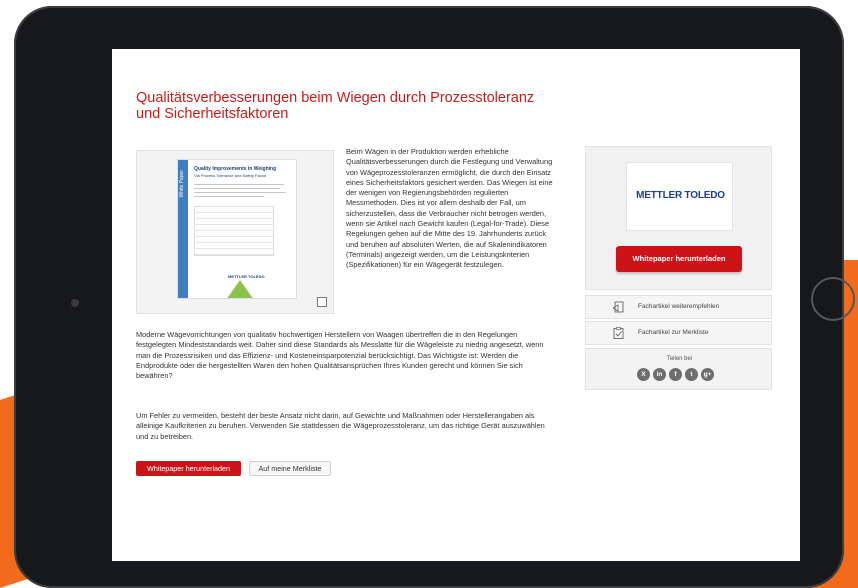 This screenshot has height=588, width=858. I want to click on sidebar-download-box: METTLER TOLEDO Whitepaper herunterladen, so click(678, 218).